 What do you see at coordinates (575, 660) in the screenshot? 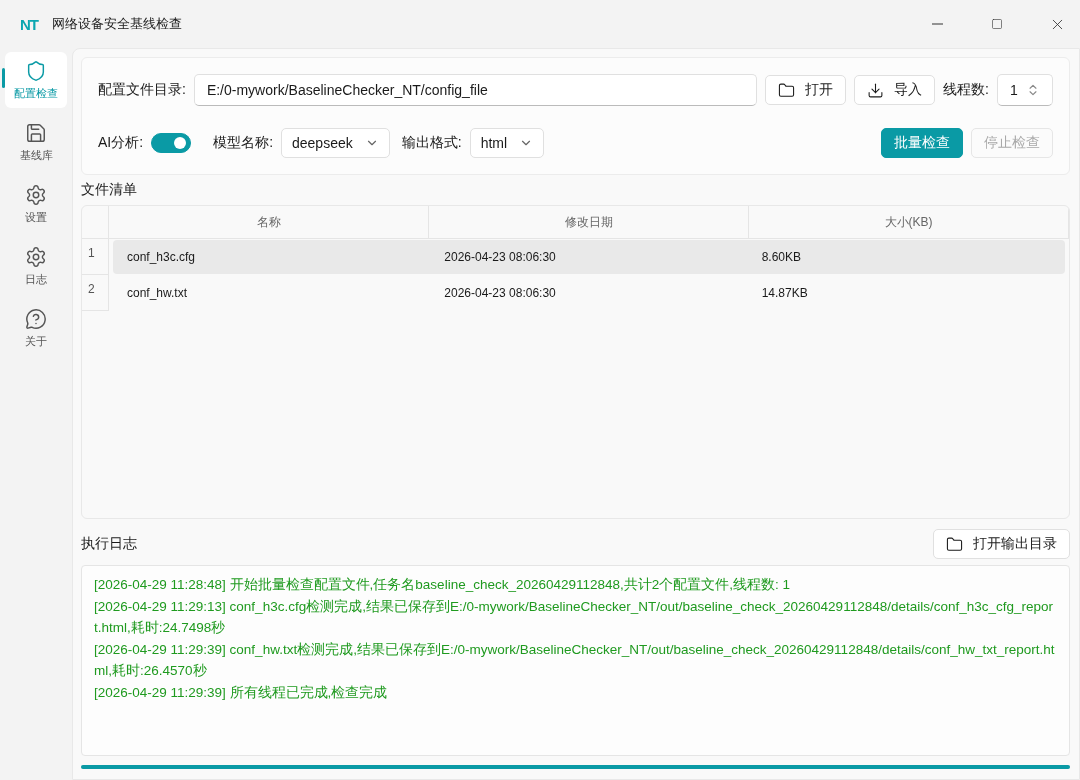
I see `log-line: [2026-04-29 11:29:39] conf_hw.txt检测完成,结果已保存到E:/0-mywork/BaselineChecker_NT/out/baseline_check_20260429112848/details/conf_hw_txt_report.html,耗时:26.4570秒` at bounding box center [575, 660].